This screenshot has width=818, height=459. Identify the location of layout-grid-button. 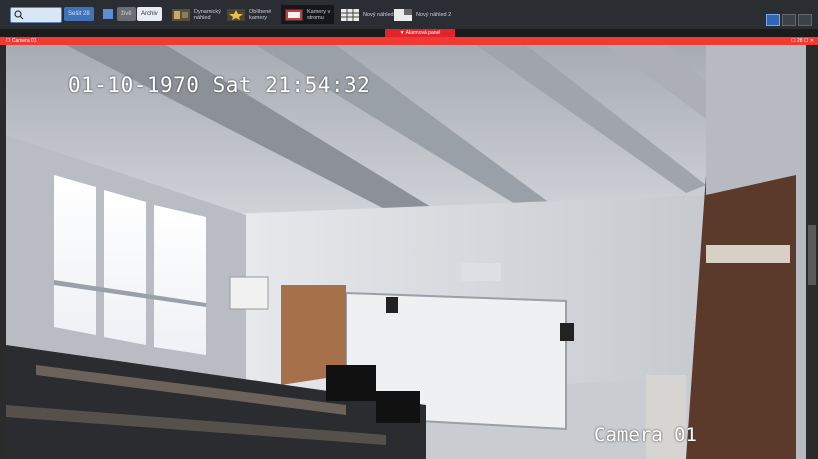
(773, 20).